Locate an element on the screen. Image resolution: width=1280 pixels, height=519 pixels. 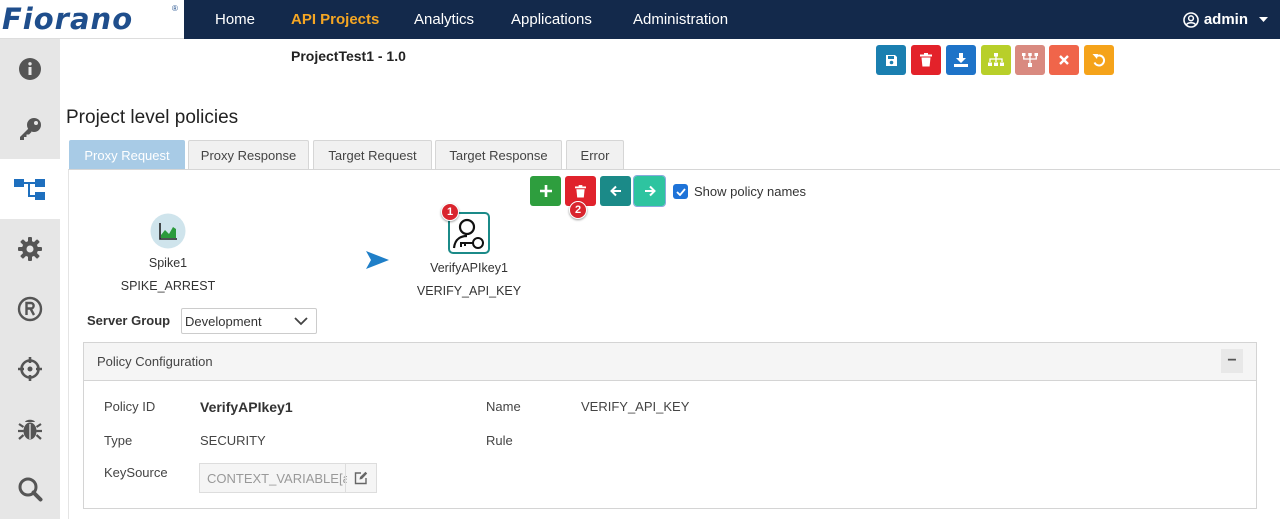
user-menu: admin is located at coordinates (1225, 19).